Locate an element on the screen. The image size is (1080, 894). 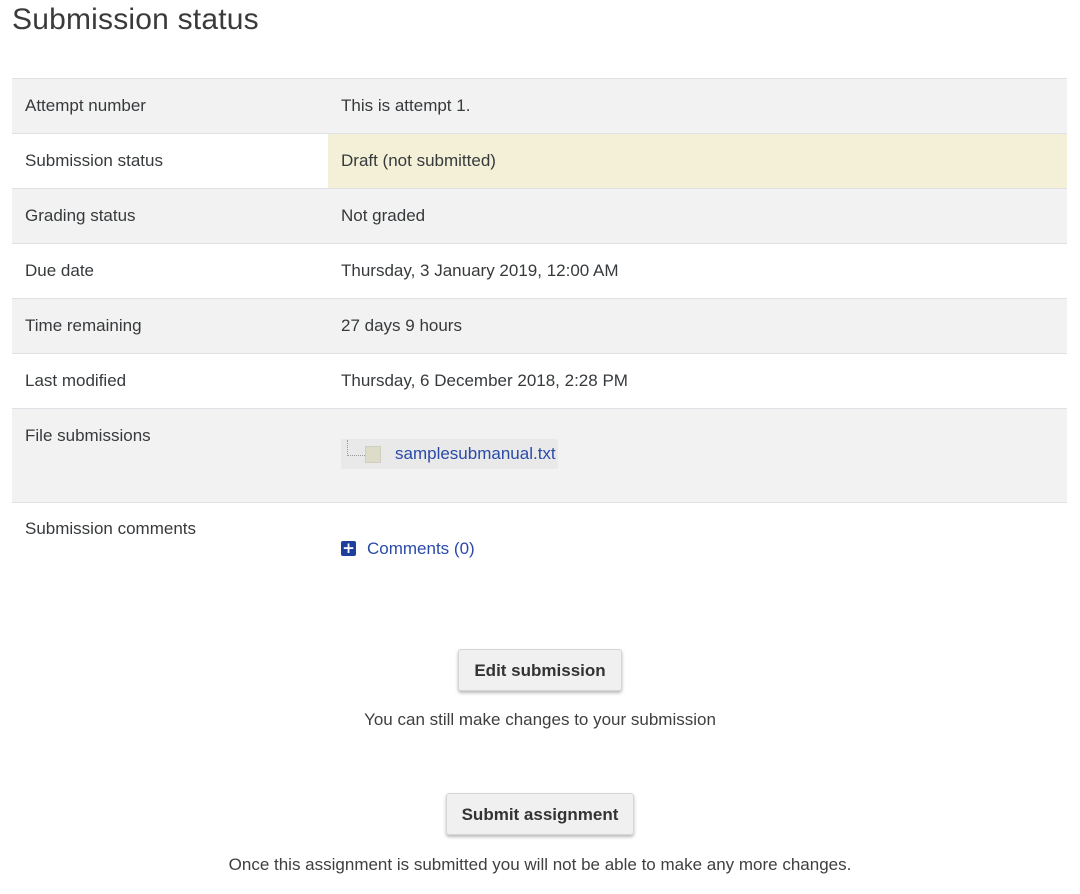
file-link: samplesubmanual.txt is located at coordinates (475, 454).